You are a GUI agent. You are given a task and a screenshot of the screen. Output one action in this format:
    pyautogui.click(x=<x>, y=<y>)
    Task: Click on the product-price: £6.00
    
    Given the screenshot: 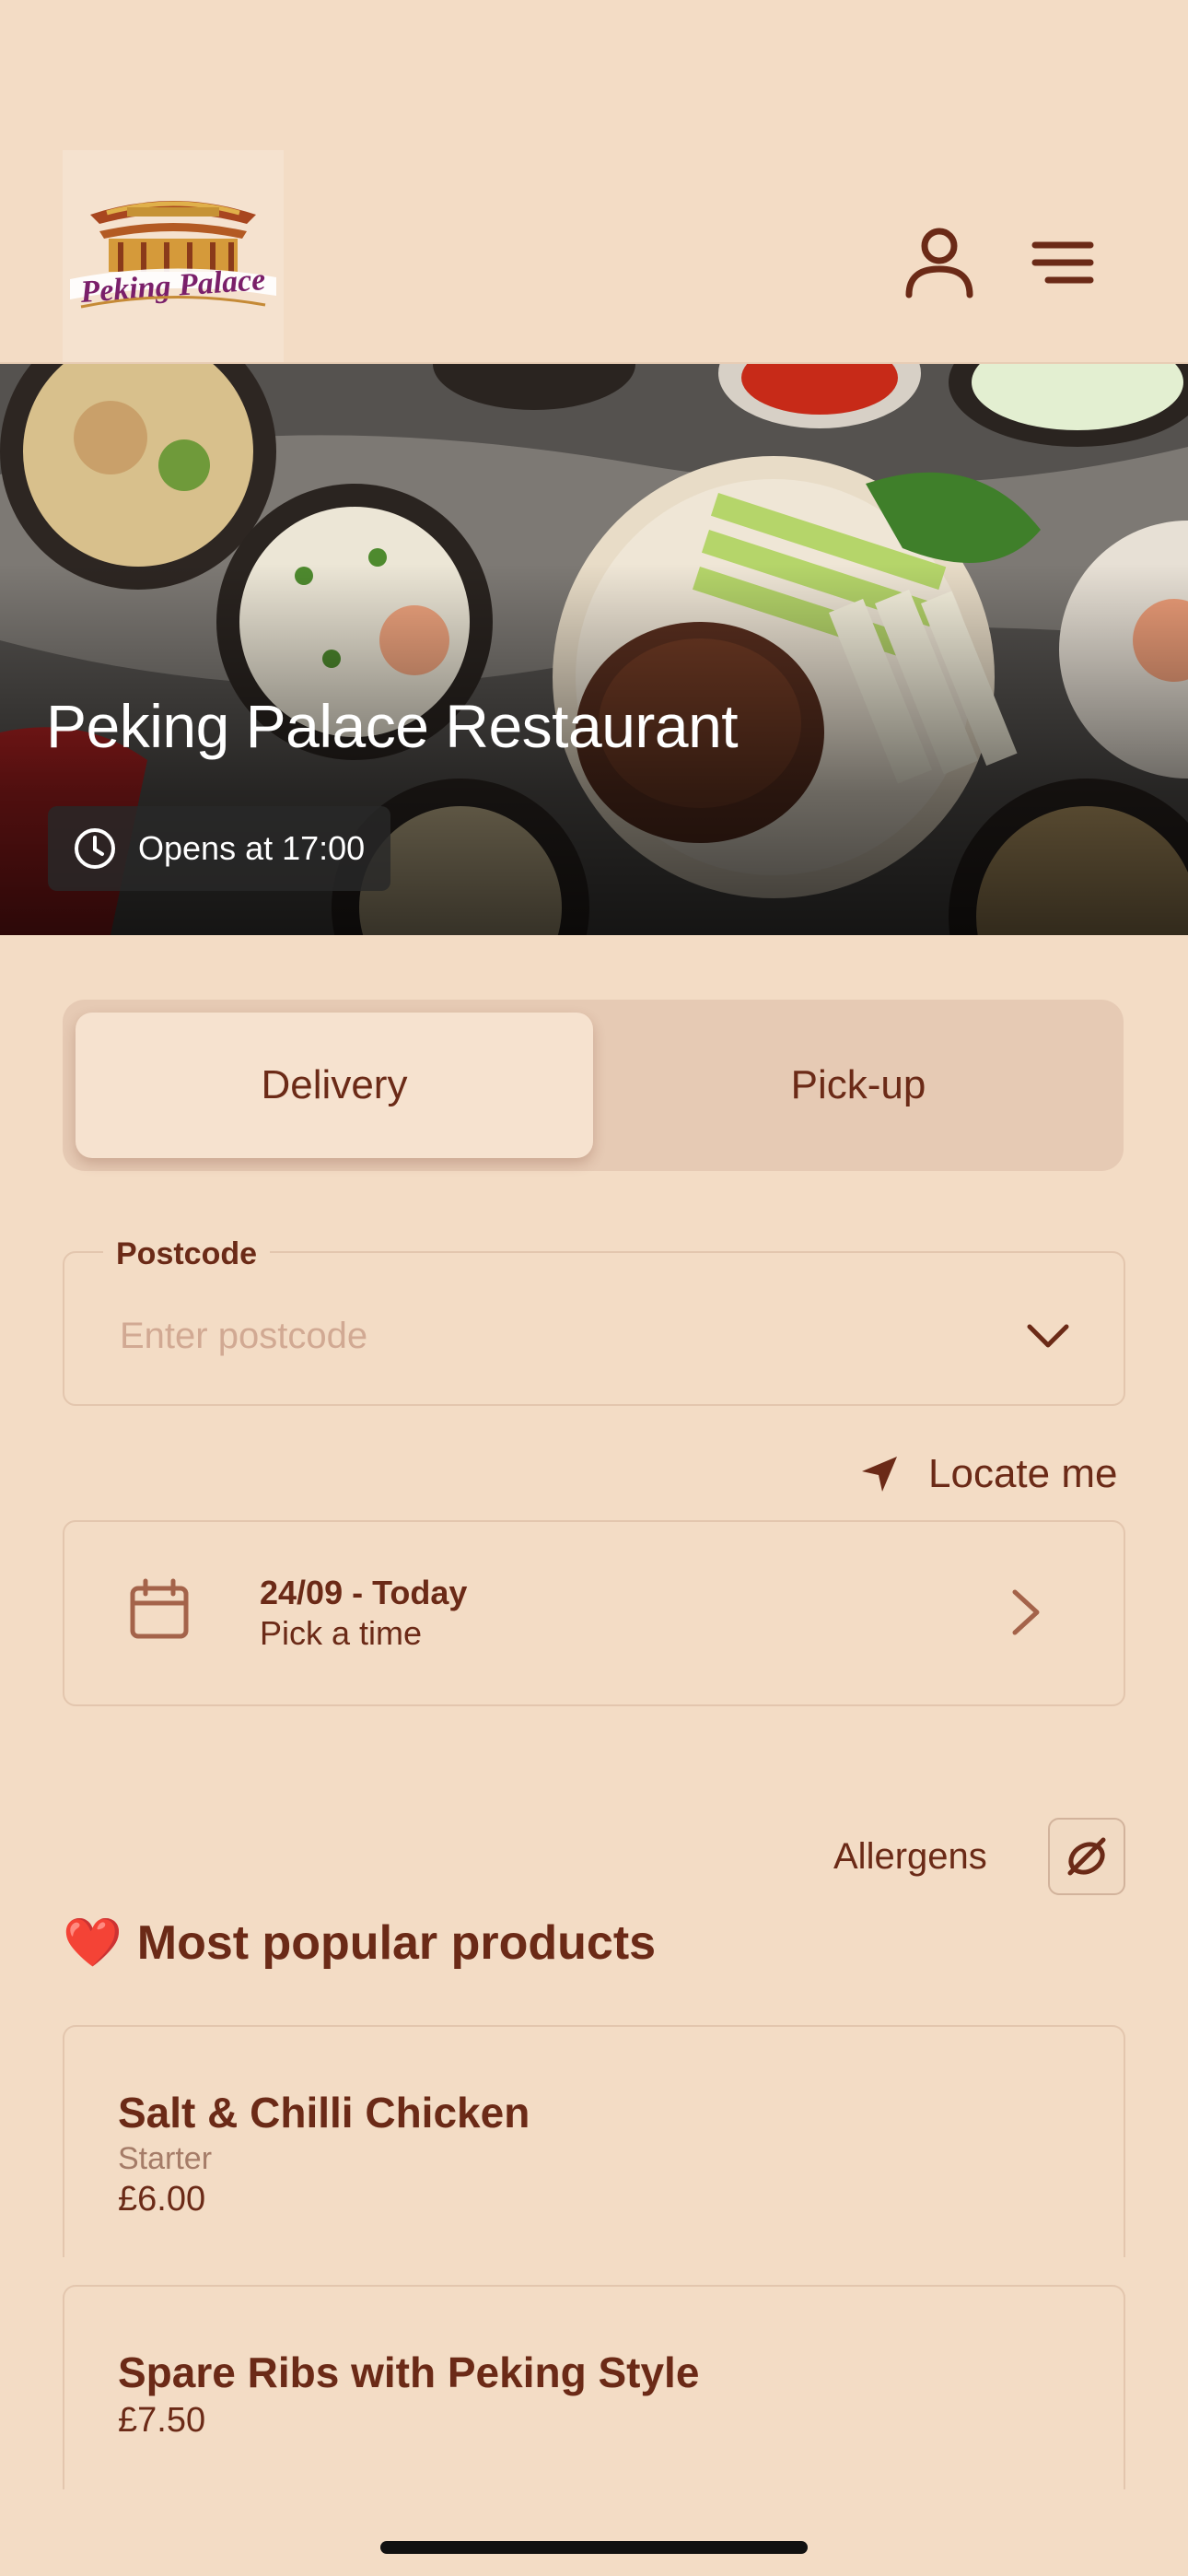 What is the action you would take?
    pyautogui.click(x=162, y=2199)
    